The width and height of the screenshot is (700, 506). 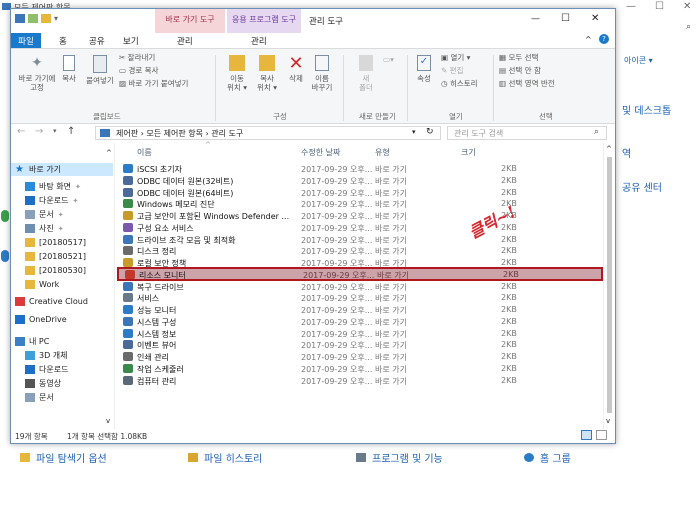 I want to click on open-button: ▣ 열기 ▾, so click(x=455, y=57).